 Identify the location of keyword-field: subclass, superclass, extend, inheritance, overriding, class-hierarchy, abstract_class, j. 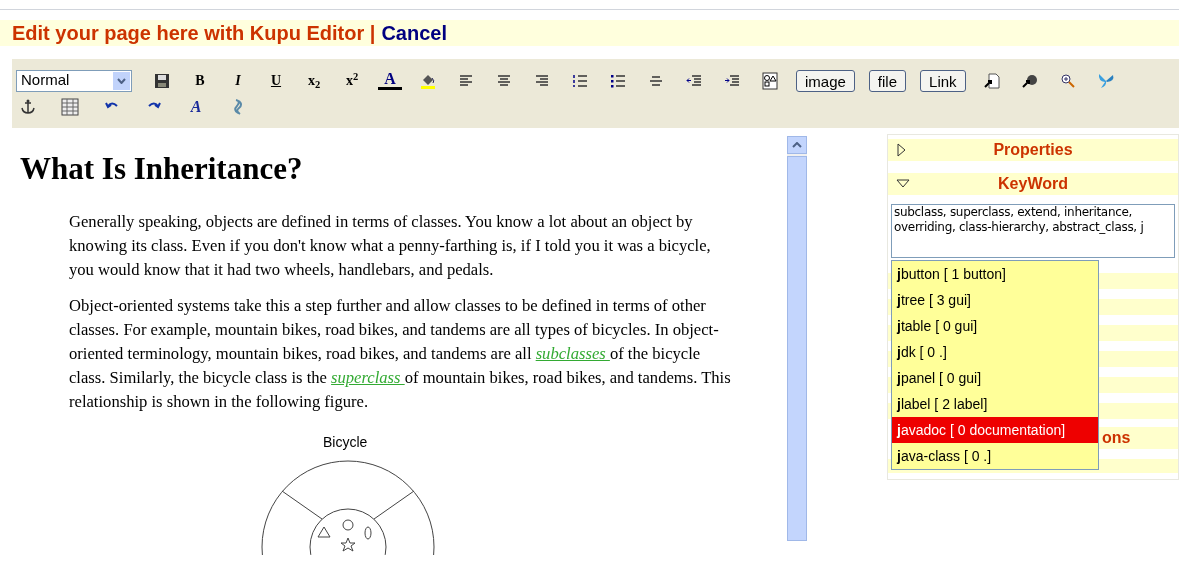
(1033, 231).